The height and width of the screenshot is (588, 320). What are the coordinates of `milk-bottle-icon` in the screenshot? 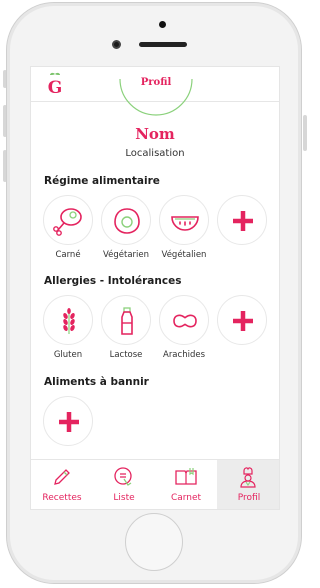 It's located at (127, 321).